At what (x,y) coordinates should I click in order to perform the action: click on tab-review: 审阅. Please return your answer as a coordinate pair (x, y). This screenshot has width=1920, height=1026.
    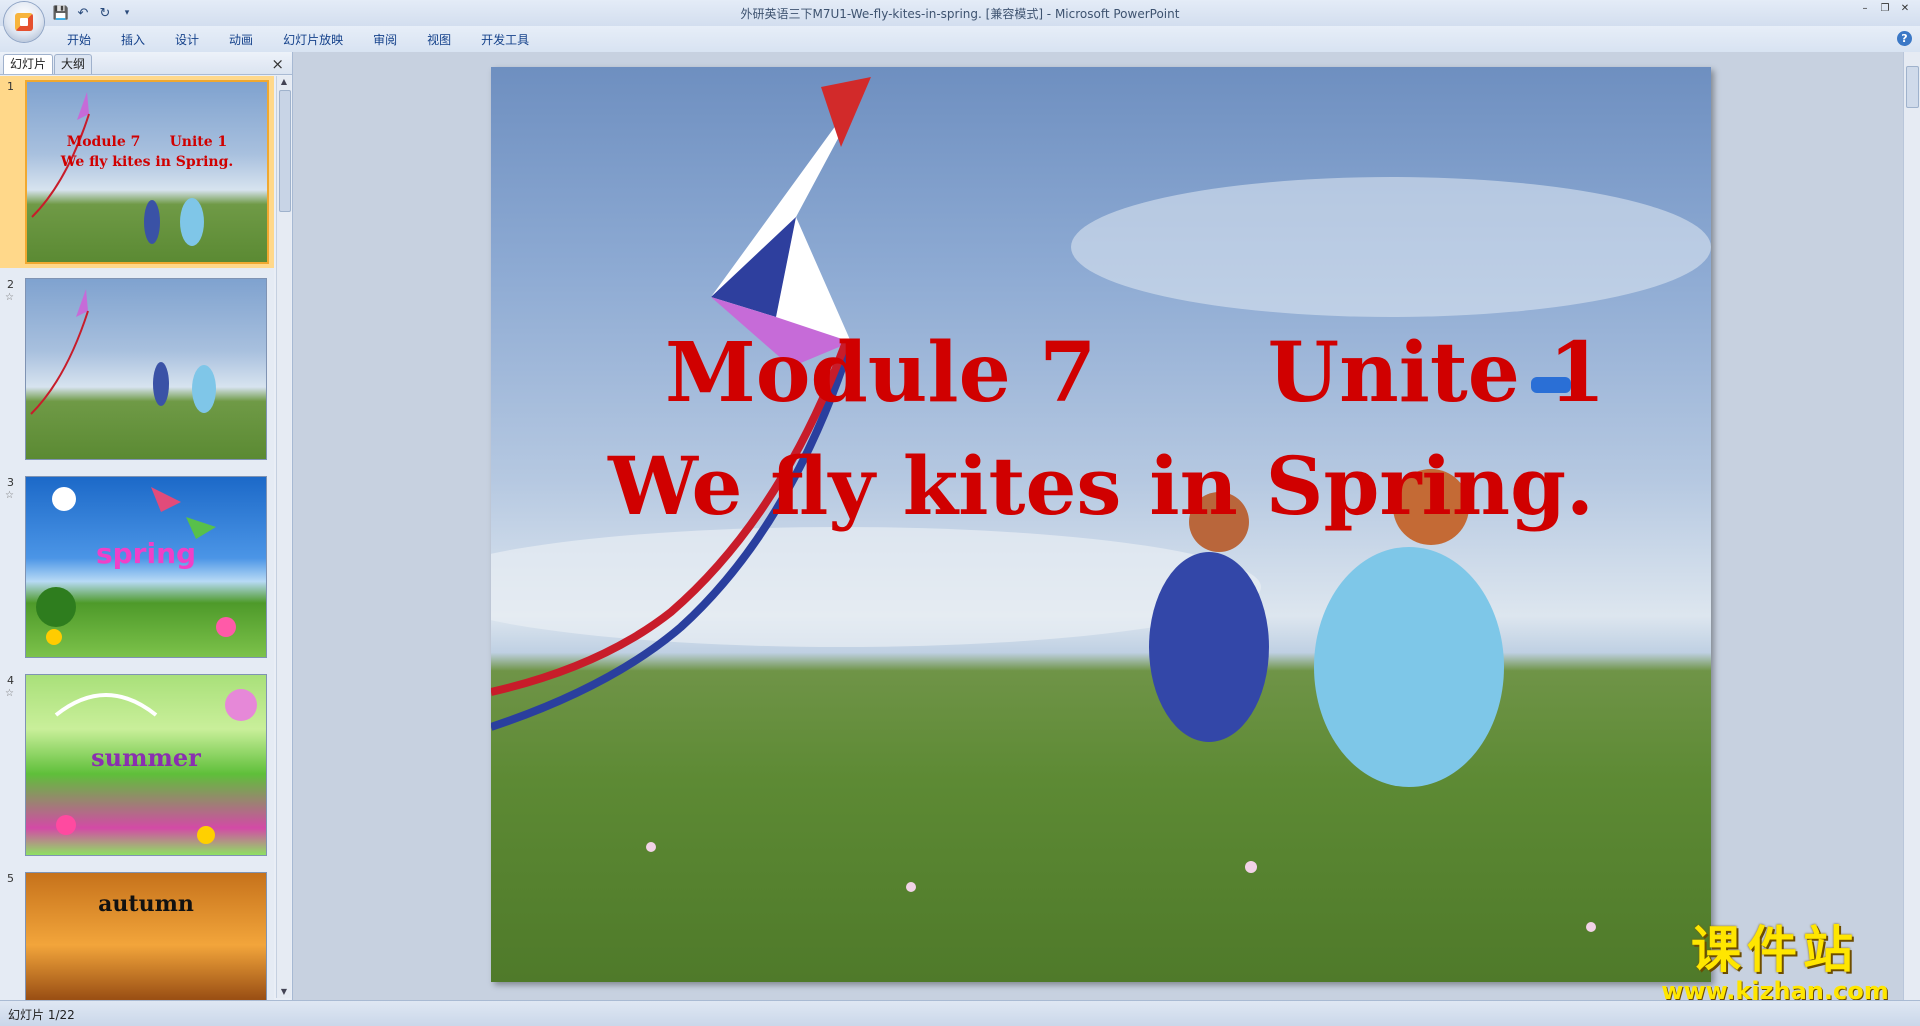
    Looking at the image, I should click on (385, 40).